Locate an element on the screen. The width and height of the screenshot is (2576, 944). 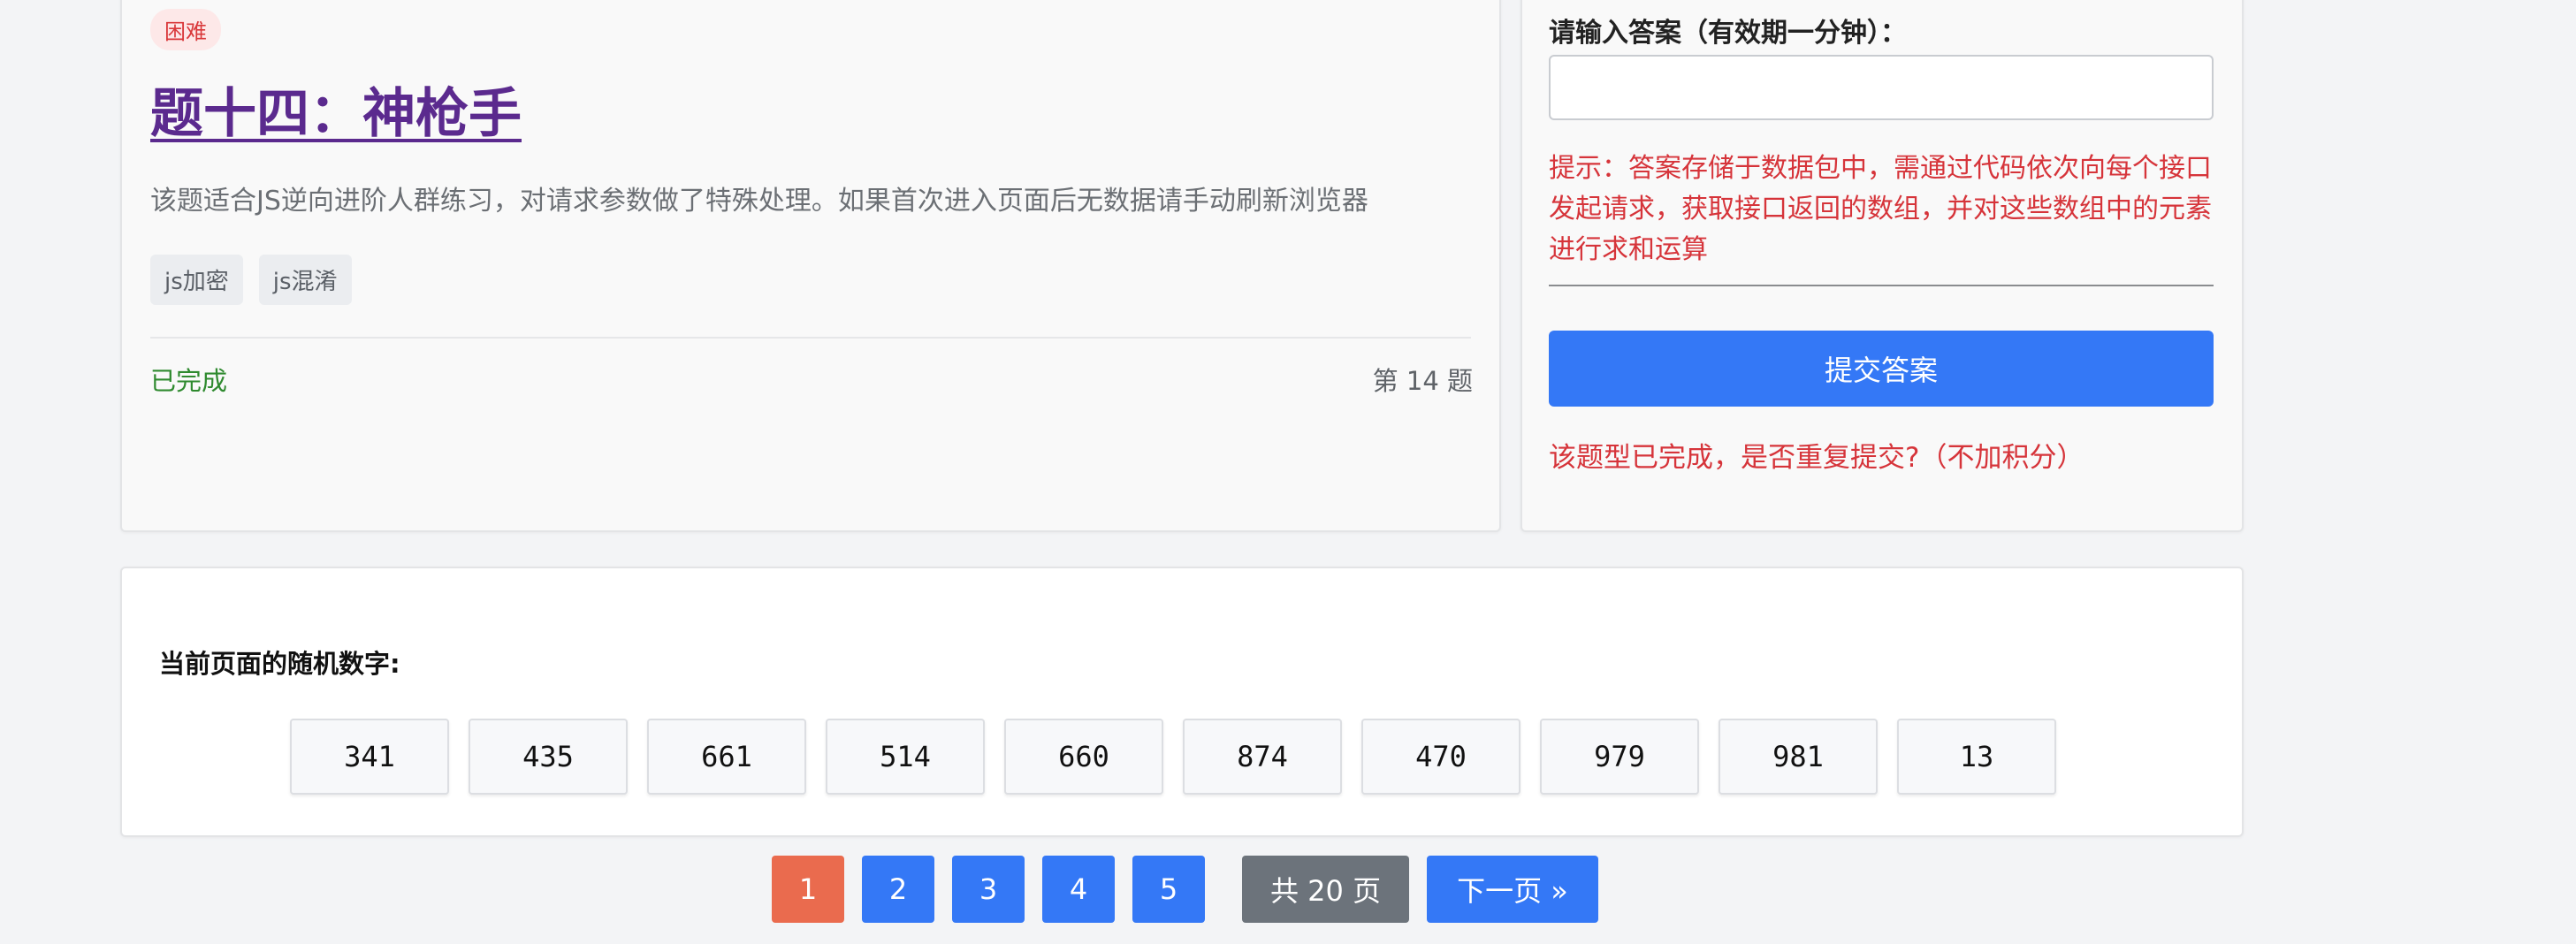
random-number: 979 is located at coordinates (1619, 757).